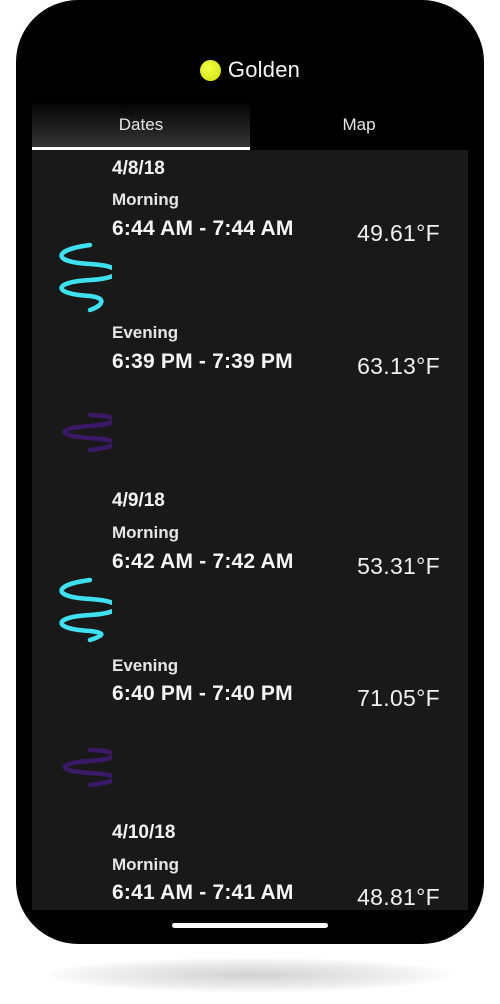  What do you see at coordinates (398, 233) in the screenshot?
I see `session-temperature: 49.61°F` at bounding box center [398, 233].